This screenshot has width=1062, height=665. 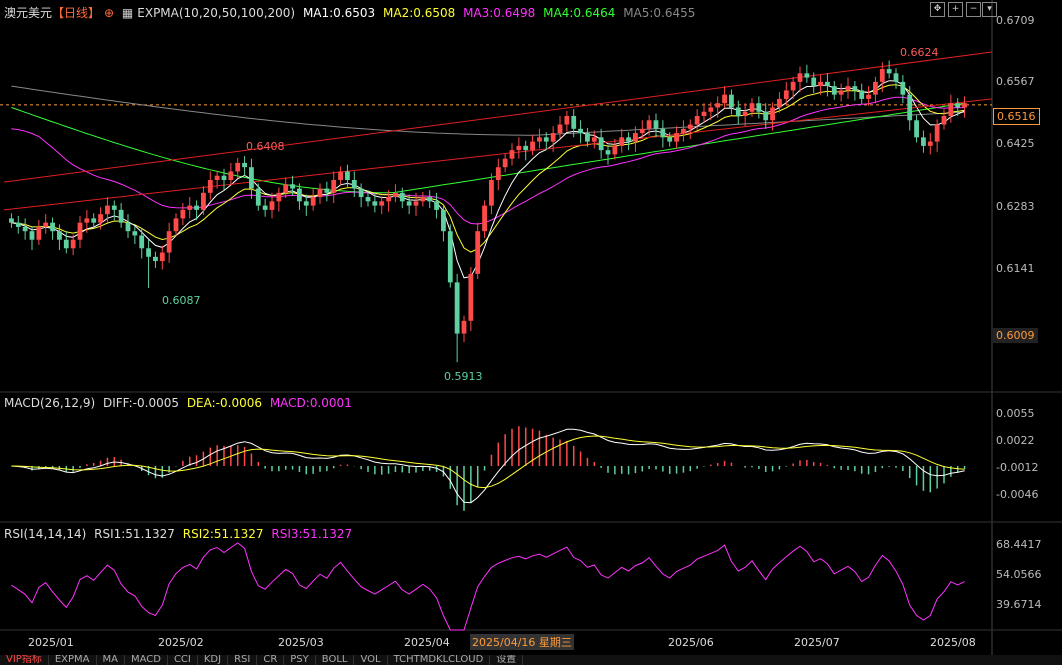 What do you see at coordinates (24, 660) in the screenshot?
I see `tab-vip: VIP指标` at bounding box center [24, 660].